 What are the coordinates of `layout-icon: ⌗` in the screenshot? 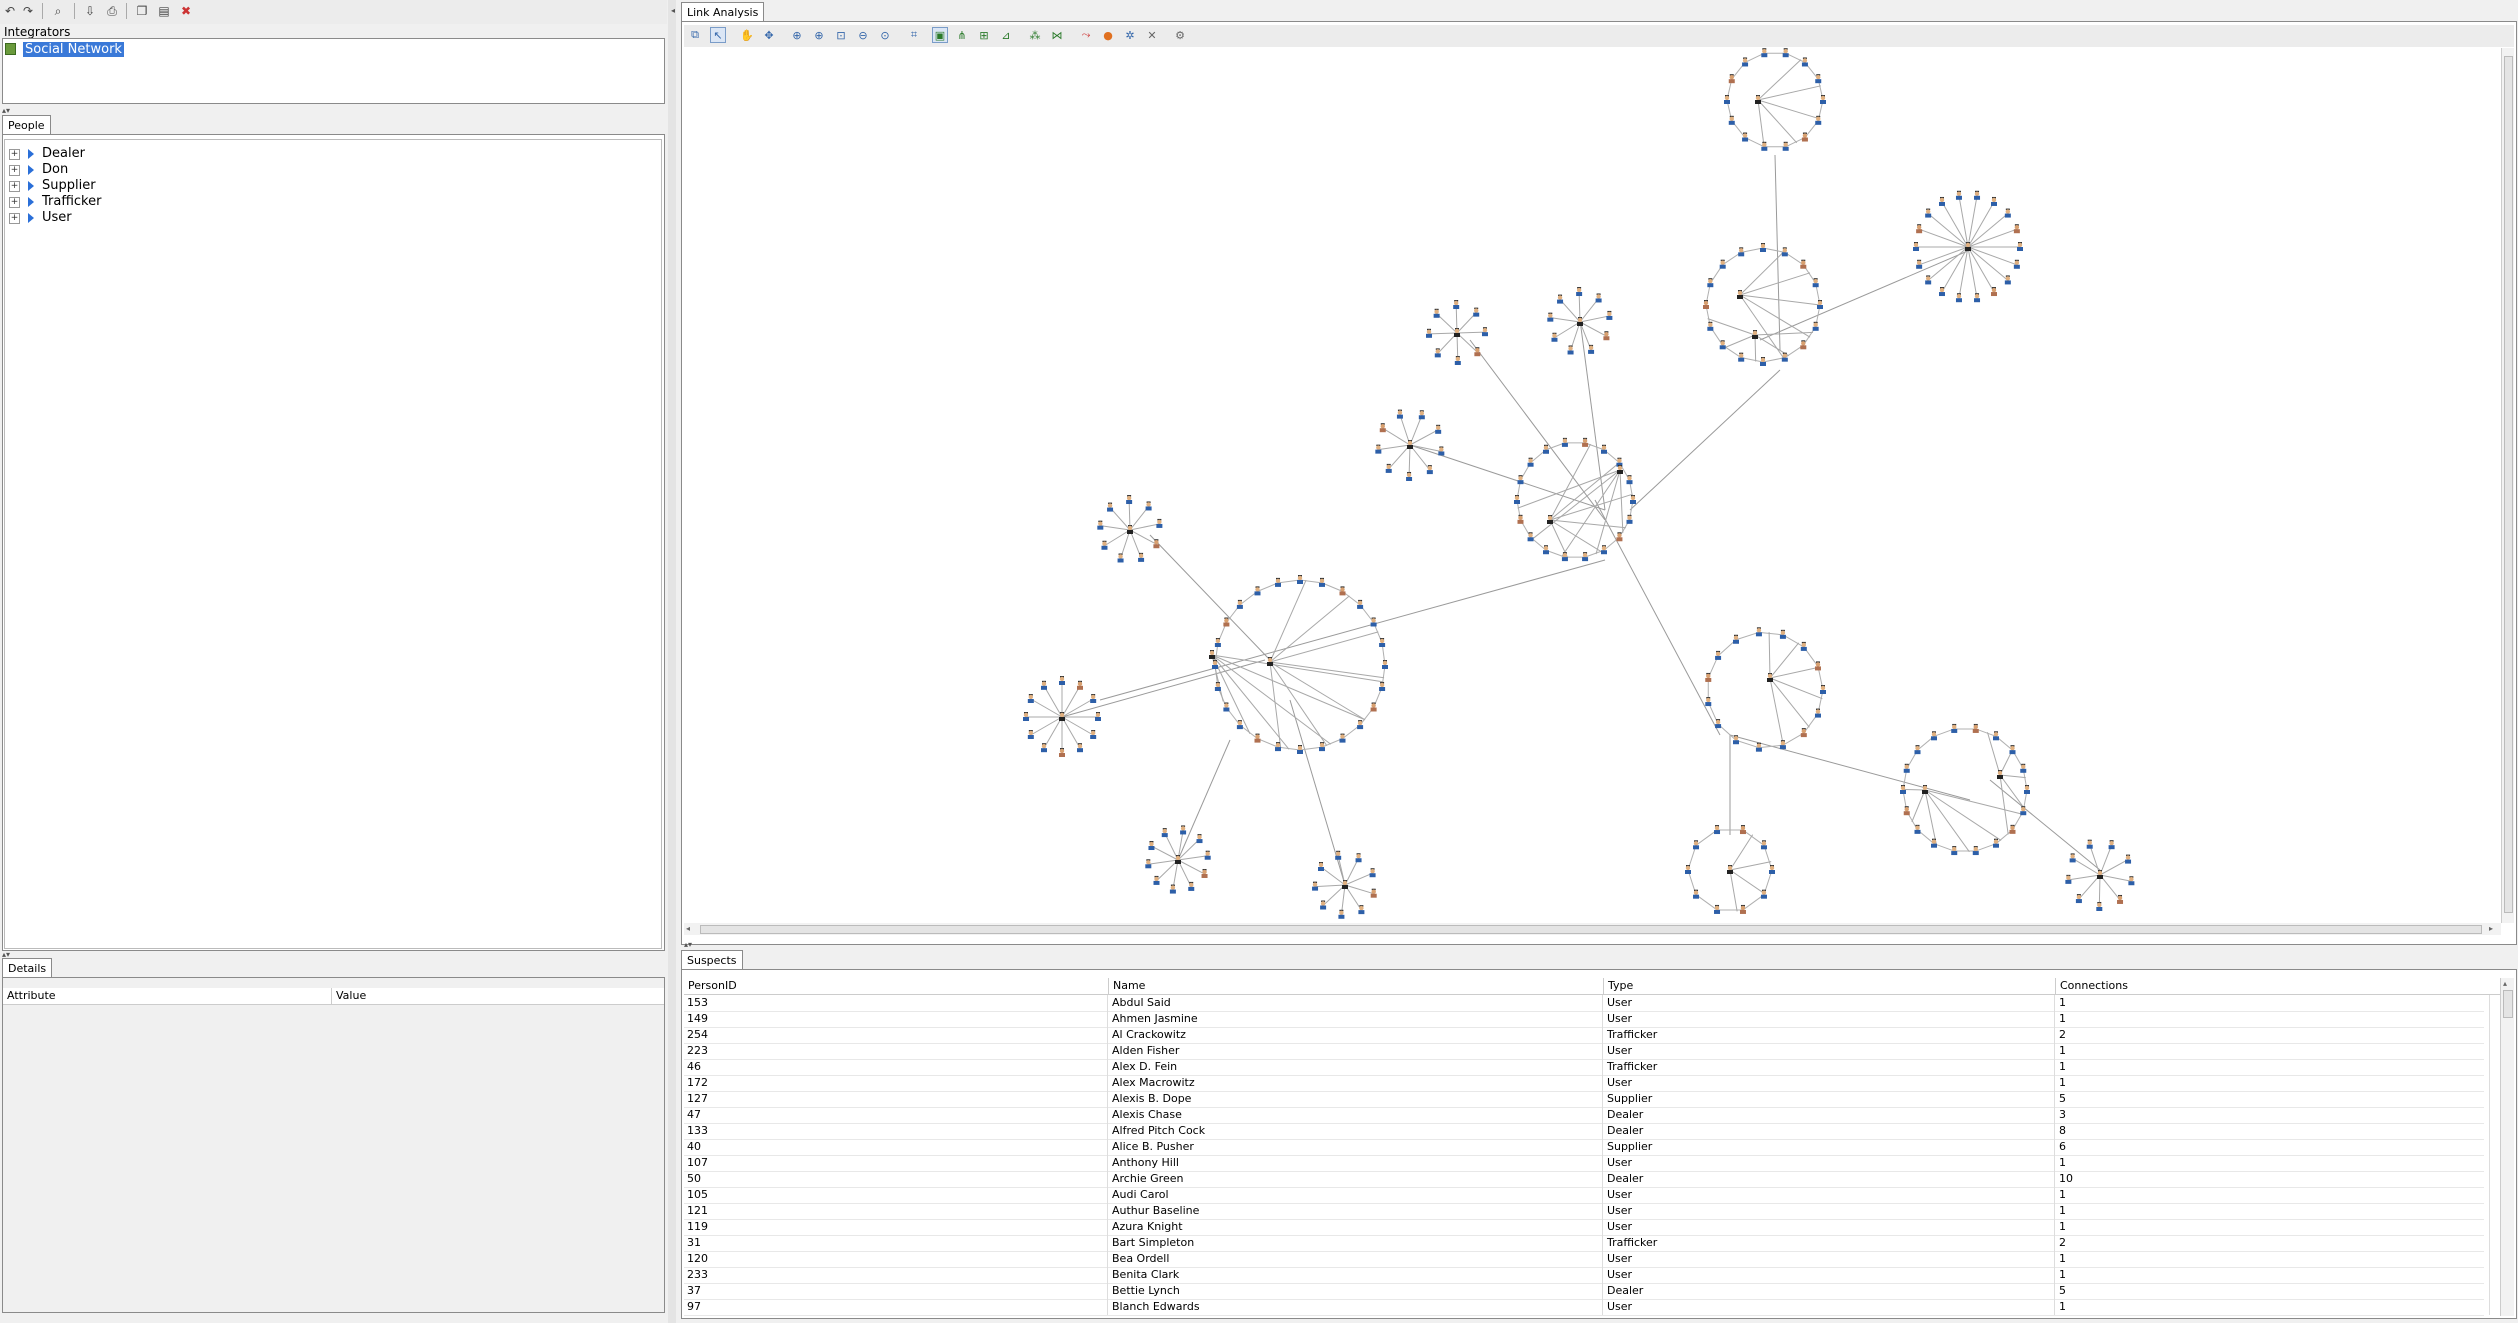 It's located at (914, 35).